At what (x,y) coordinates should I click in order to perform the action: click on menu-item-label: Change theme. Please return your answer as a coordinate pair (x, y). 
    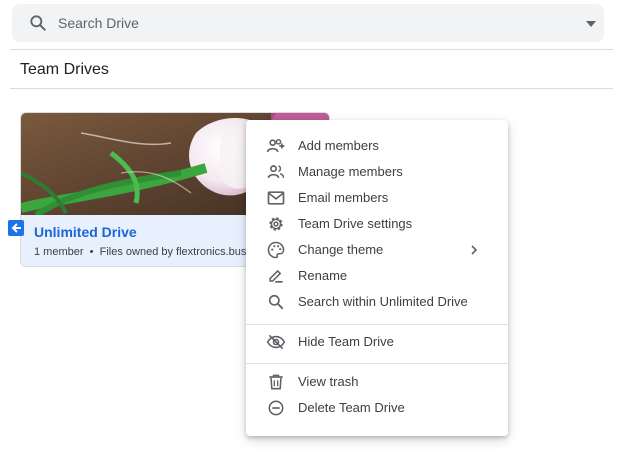
    Looking at the image, I should click on (341, 249).